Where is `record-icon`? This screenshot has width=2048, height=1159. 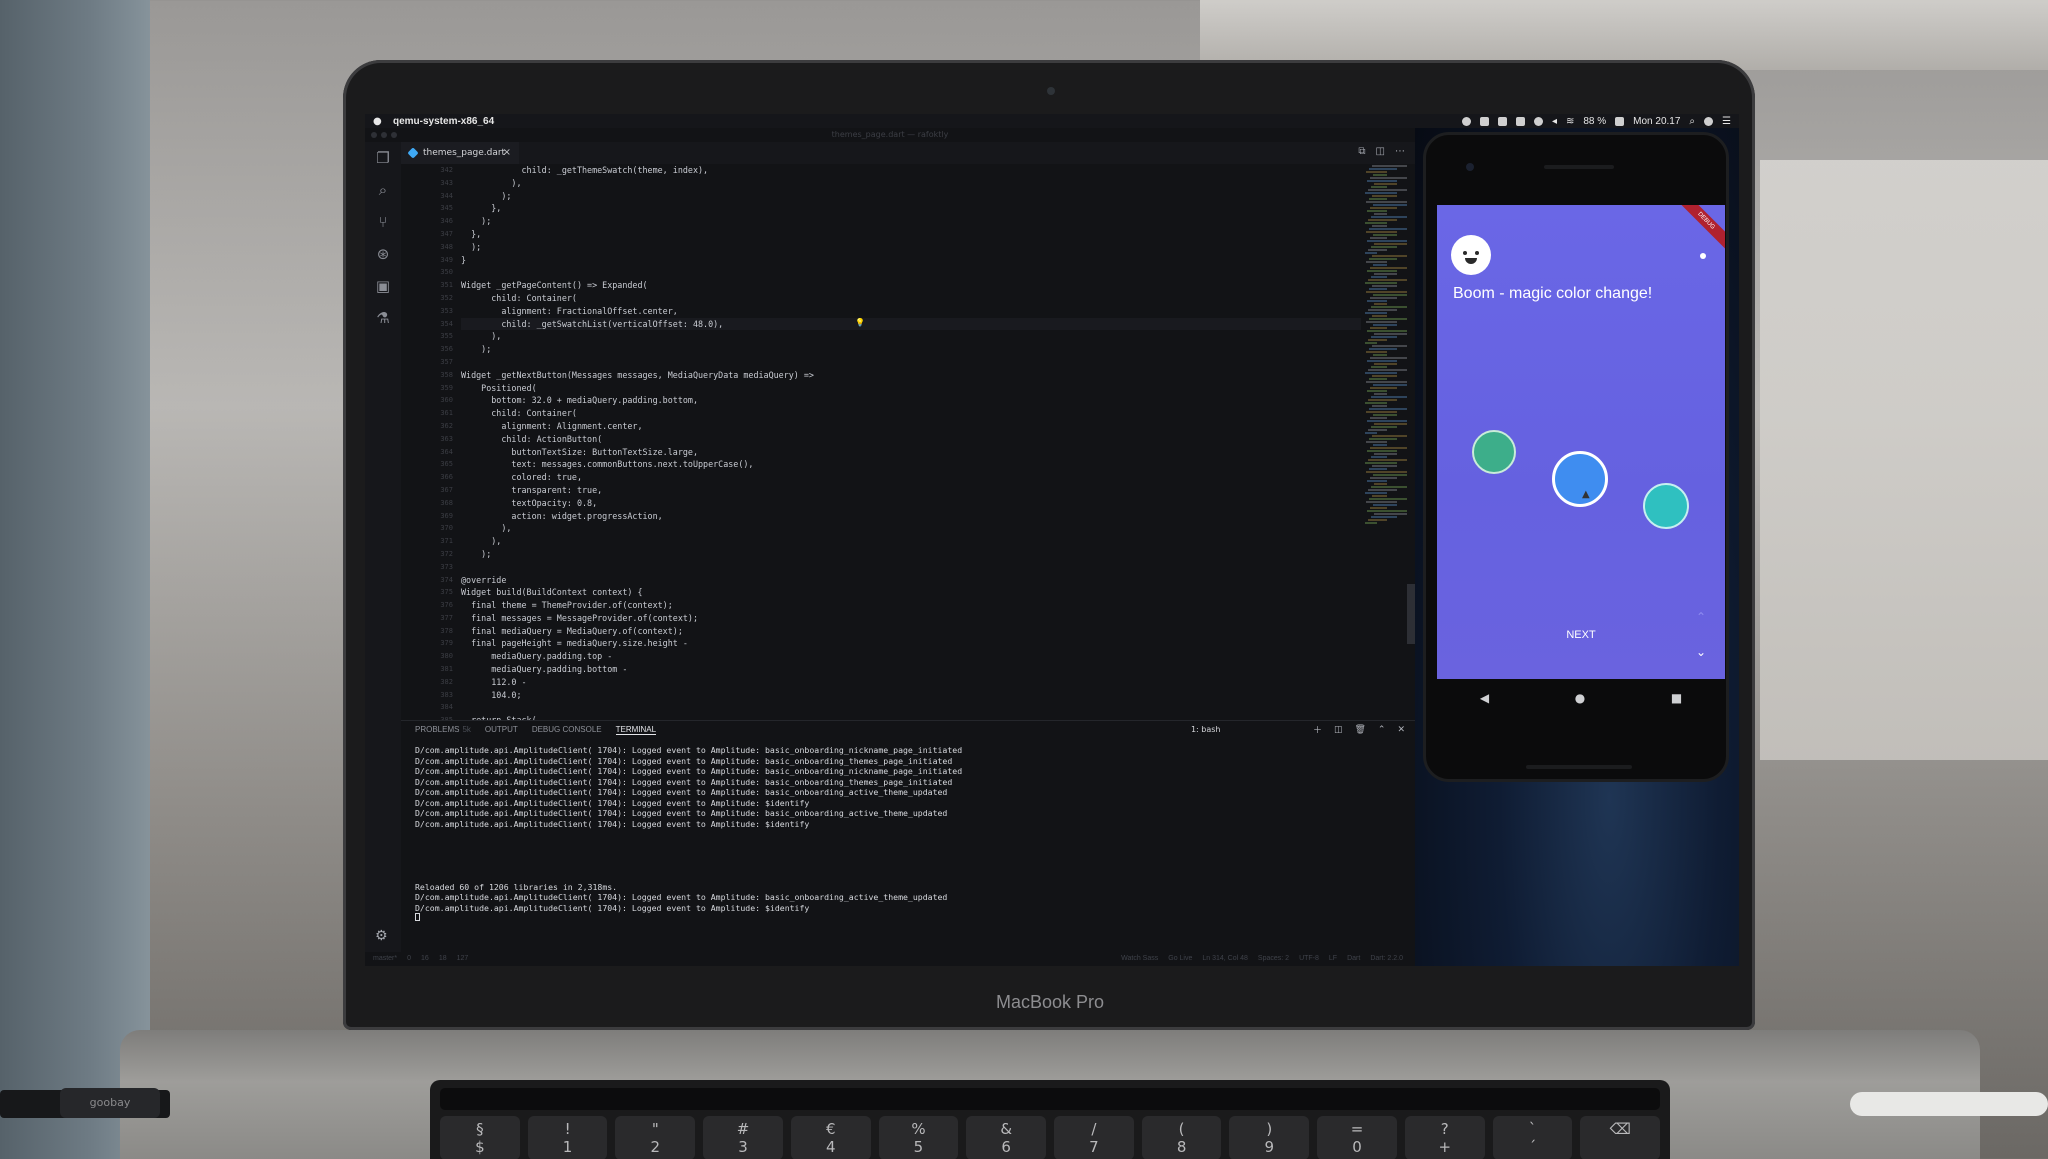 record-icon is located at coordinates (1466, 121).